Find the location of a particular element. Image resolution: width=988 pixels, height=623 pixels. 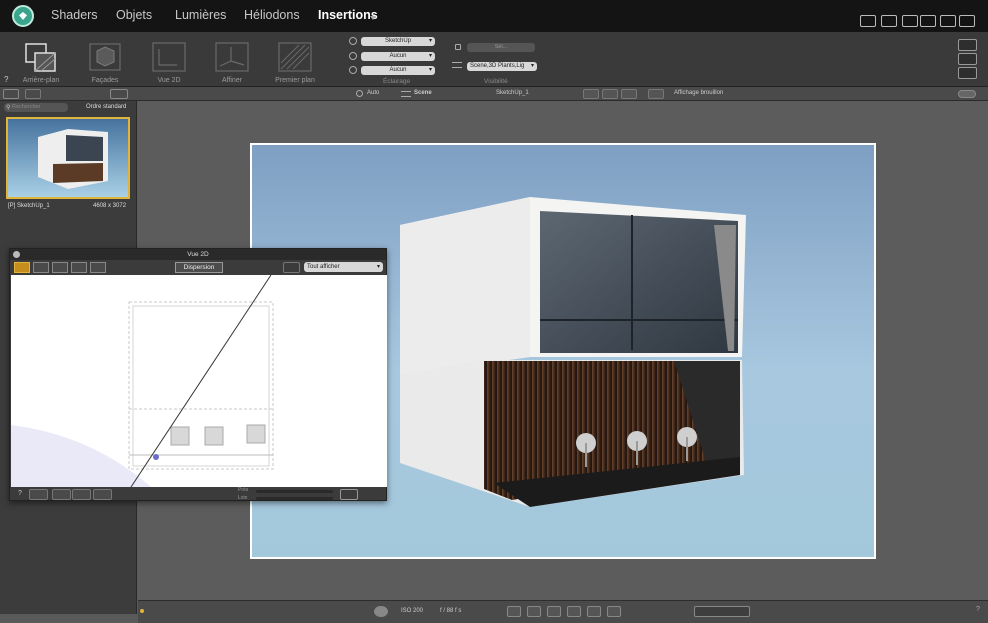

plan-2d-icon is located at coordinates (169, 57).